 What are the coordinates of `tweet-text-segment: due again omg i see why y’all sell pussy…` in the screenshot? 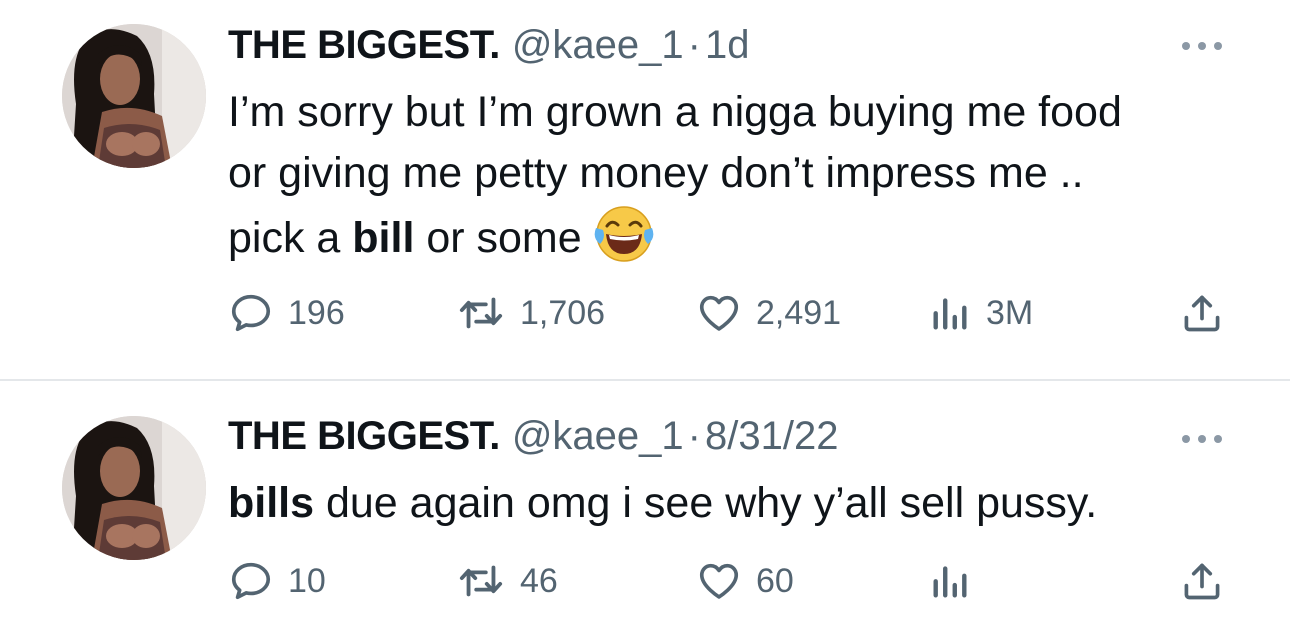 It's located at (706, 503).